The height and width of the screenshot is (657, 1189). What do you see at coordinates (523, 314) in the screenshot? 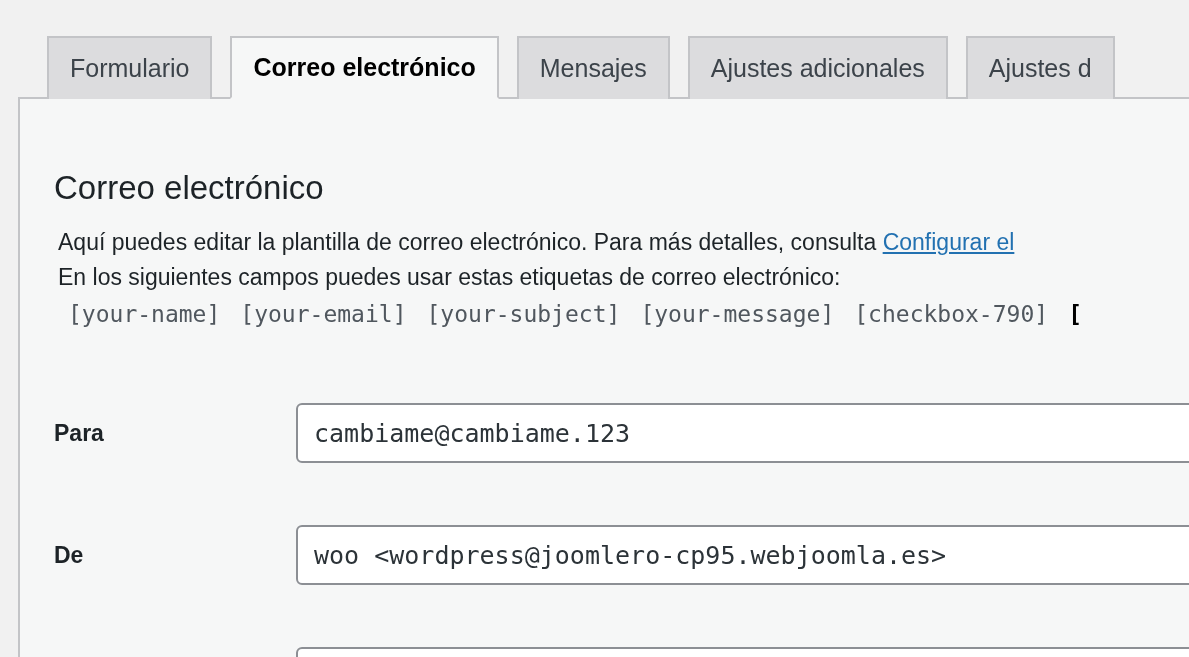
I see `mail-tag: [your-subject]` at bounding box center [523, 314].